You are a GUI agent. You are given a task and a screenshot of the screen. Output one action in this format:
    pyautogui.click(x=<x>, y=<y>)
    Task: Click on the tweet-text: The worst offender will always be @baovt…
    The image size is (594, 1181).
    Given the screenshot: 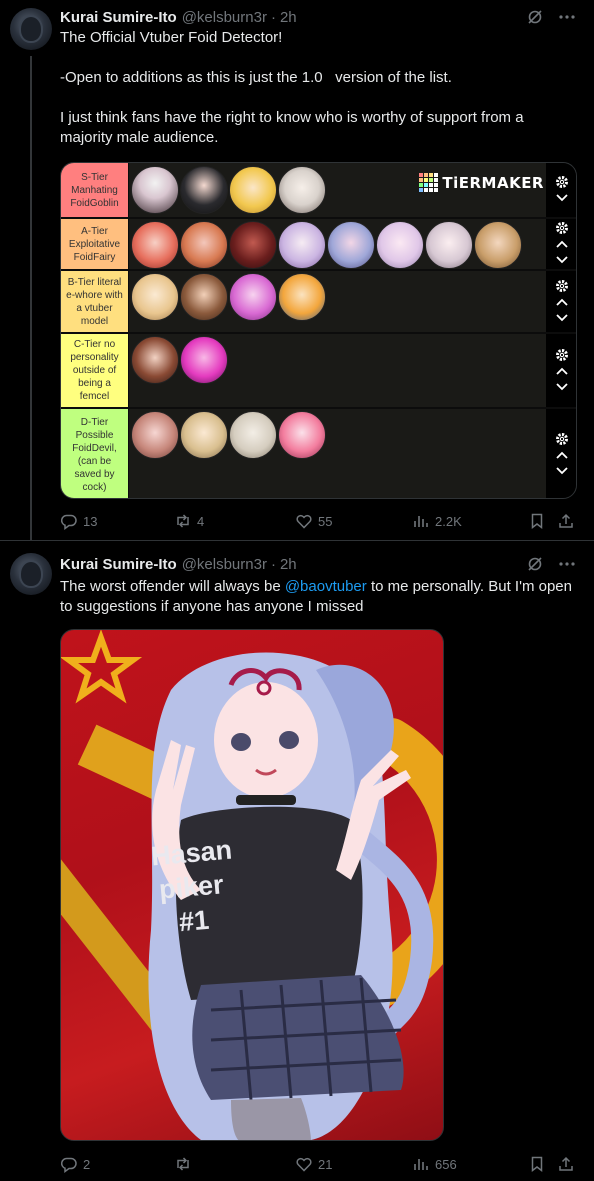 What is the action you would take?
    pyautogui.click(x=320, y=597)
    